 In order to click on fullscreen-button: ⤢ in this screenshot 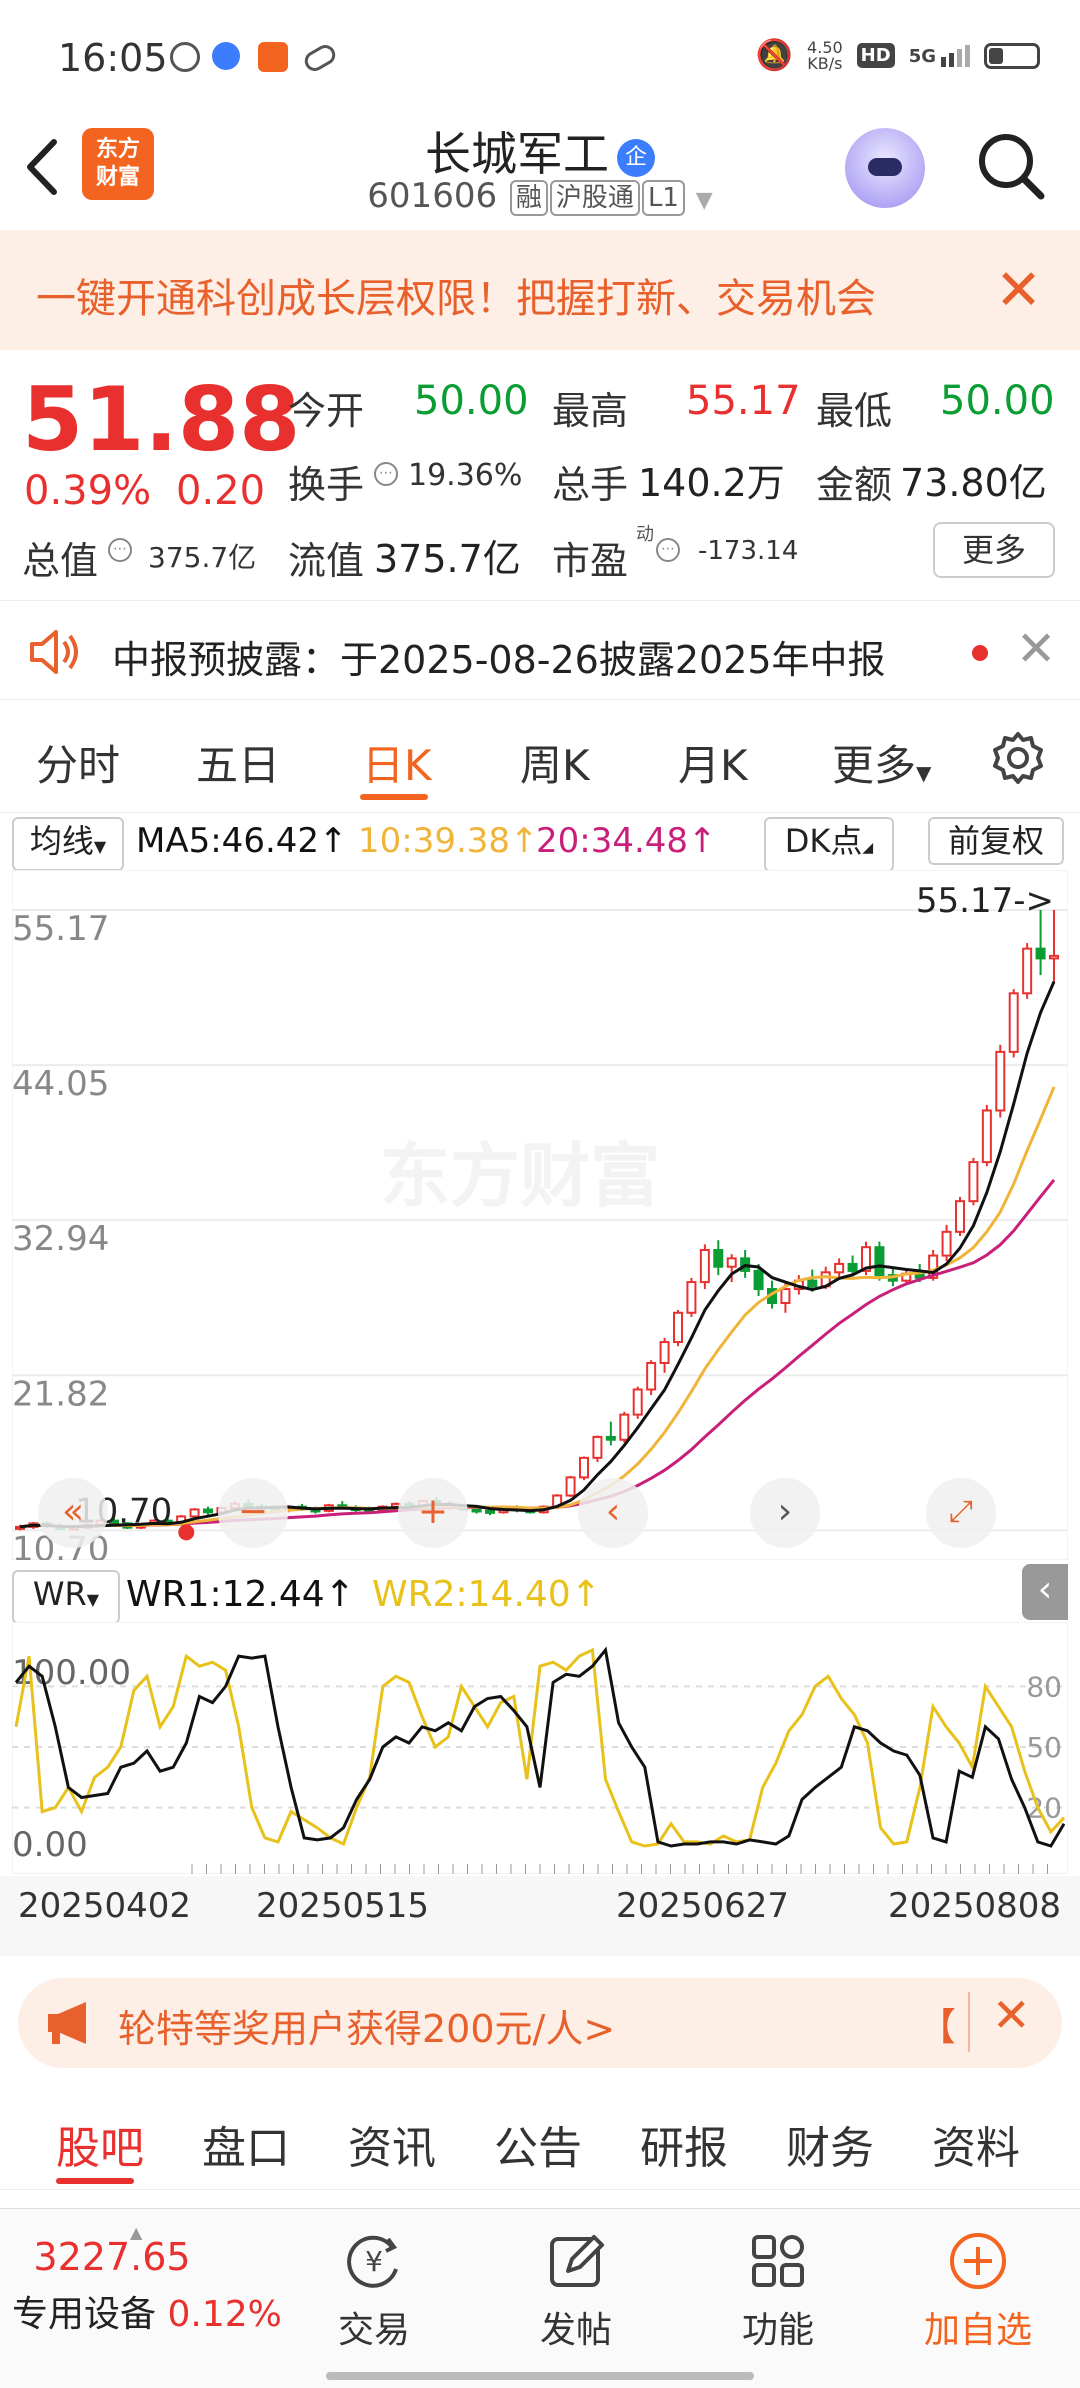, I will do `click(961, 1513)`.